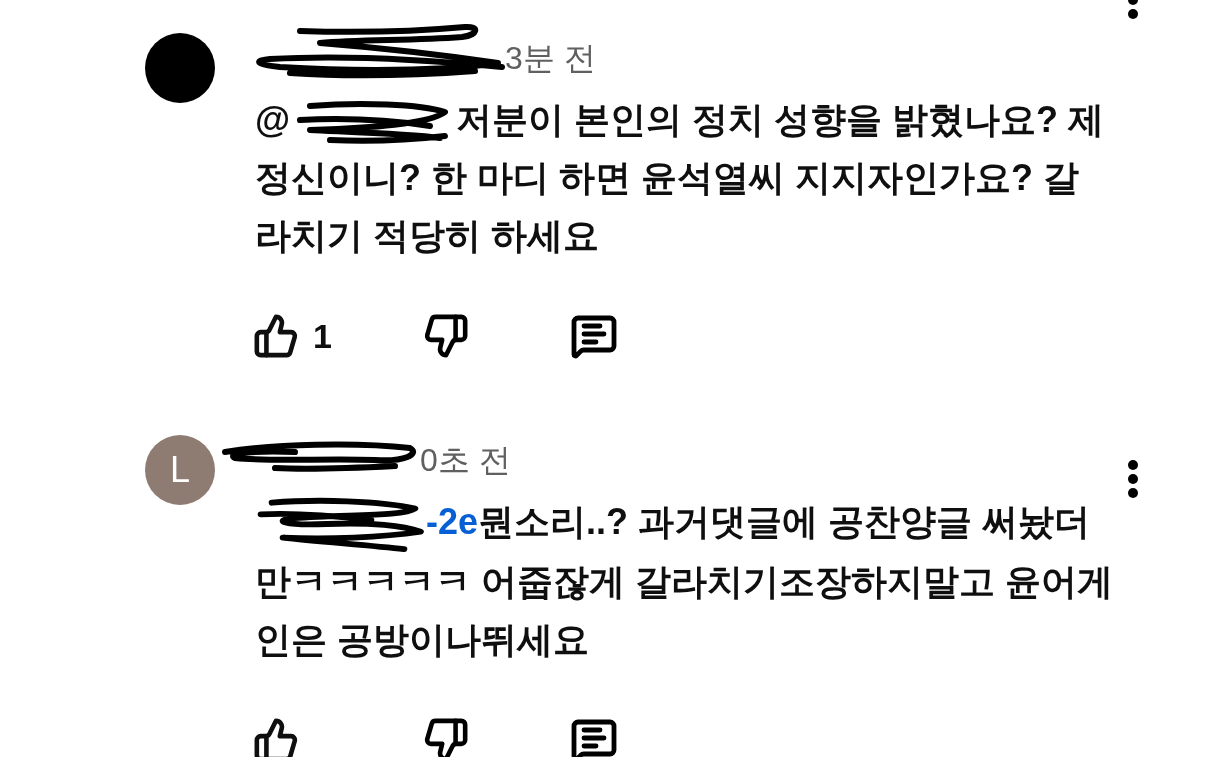 This screenshot has height=757, width=1206. I want to click on avatar: L, so click(180, 470).